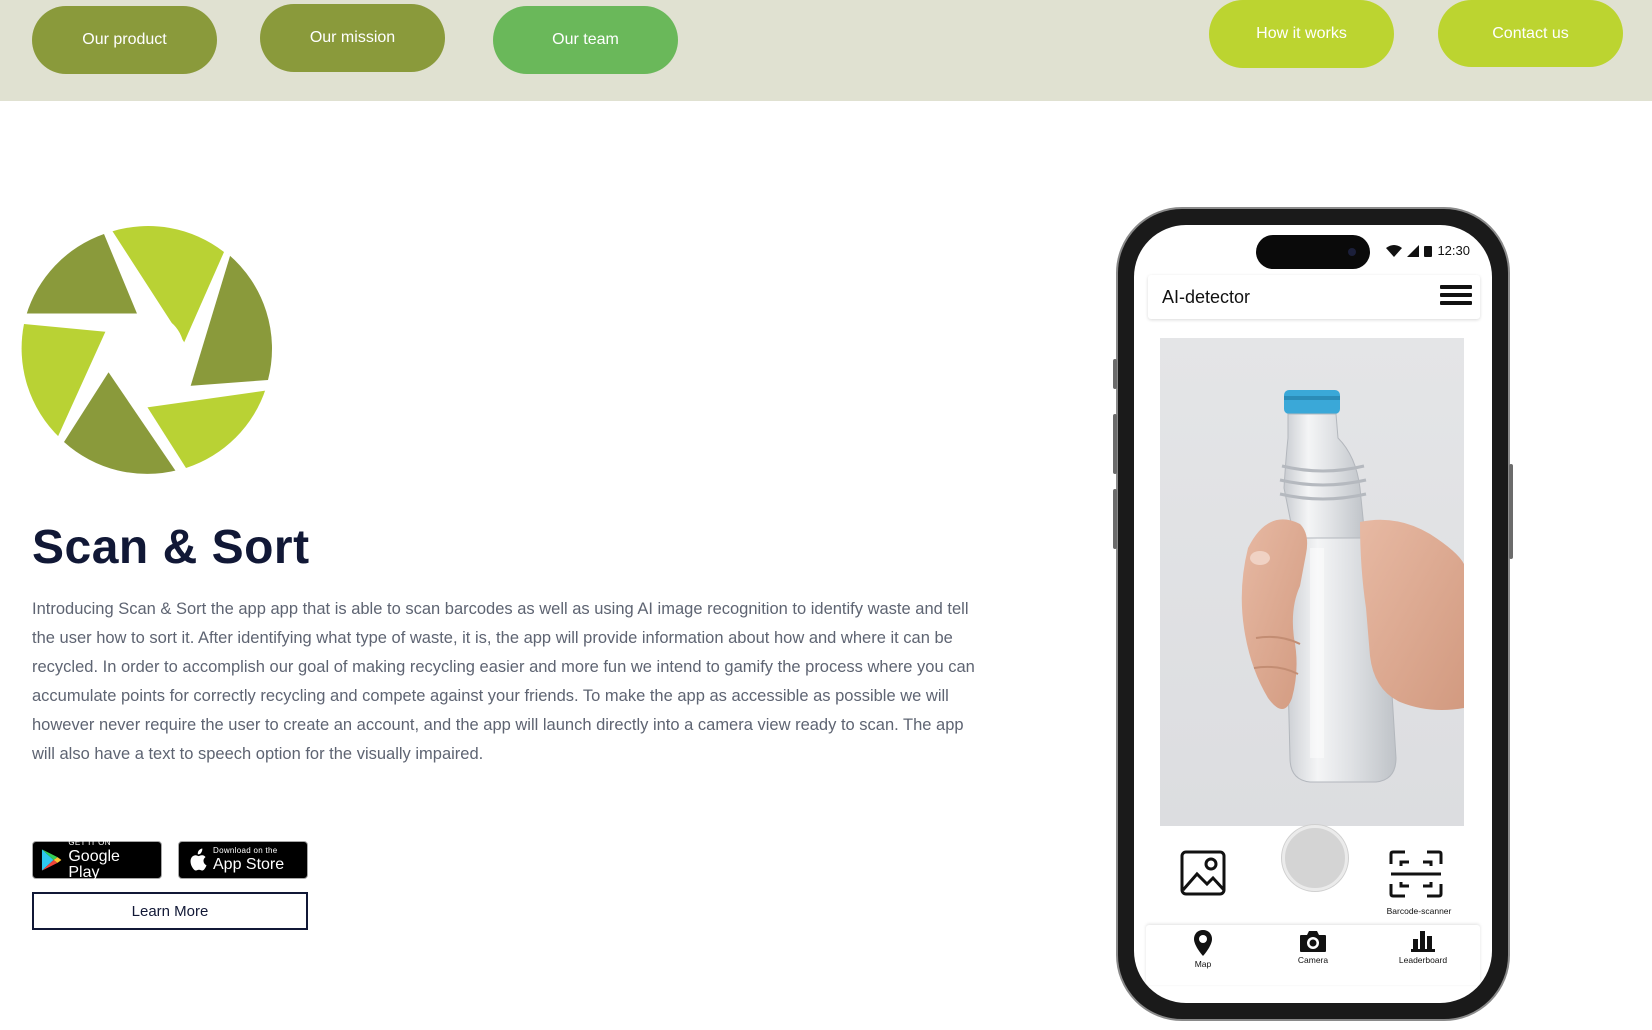  Describe the element at coordinates (170, 911) in the screenshot. I see `learn-more-button: Learn More` at that location.